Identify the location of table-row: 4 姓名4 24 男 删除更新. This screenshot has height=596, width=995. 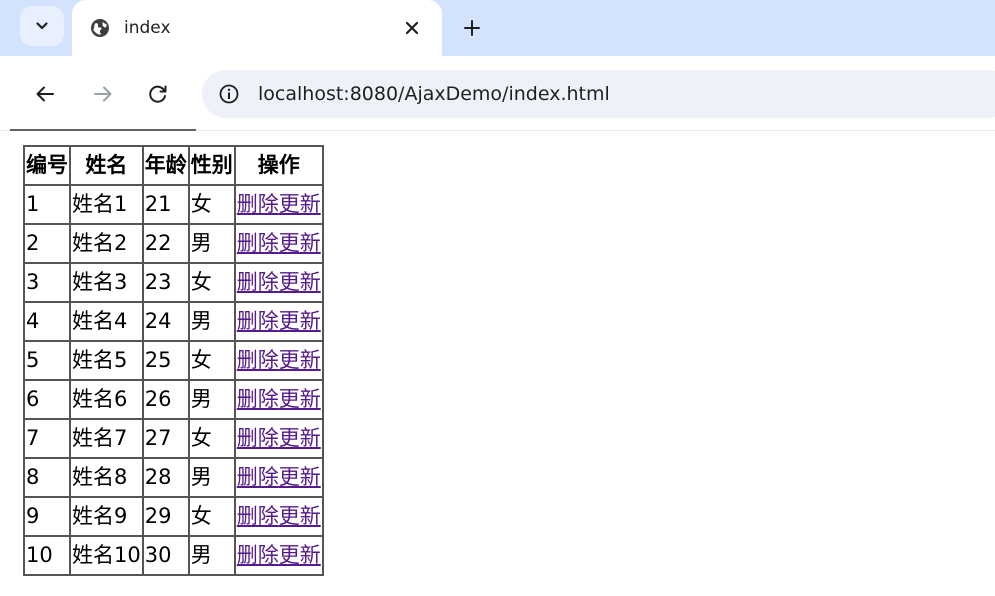
(173, 321).